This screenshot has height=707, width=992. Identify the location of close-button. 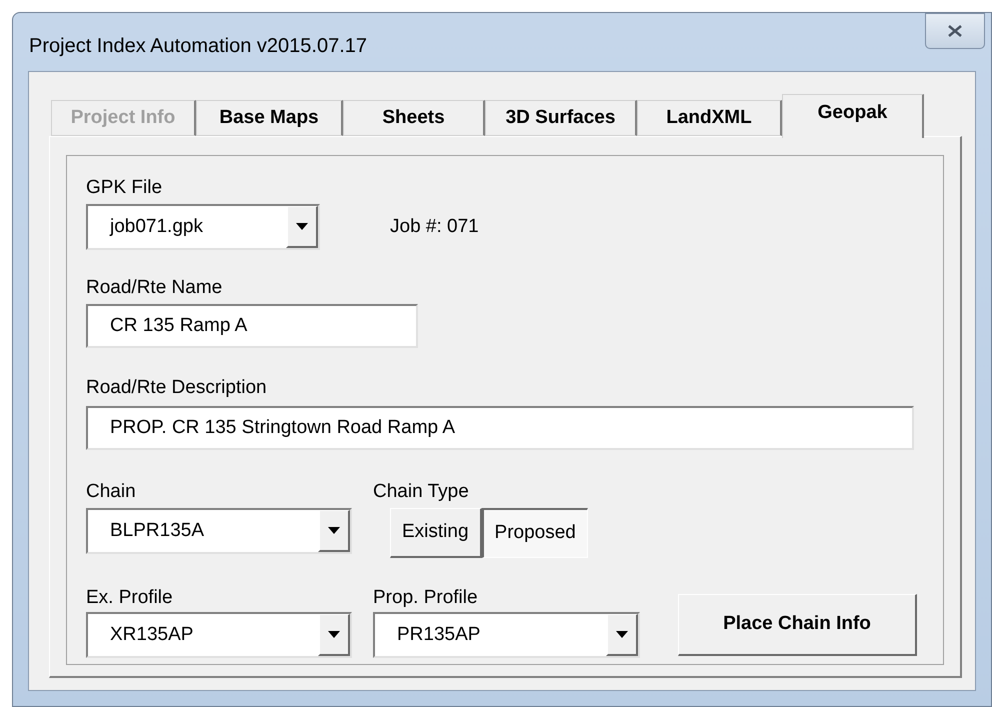
(955, 31).